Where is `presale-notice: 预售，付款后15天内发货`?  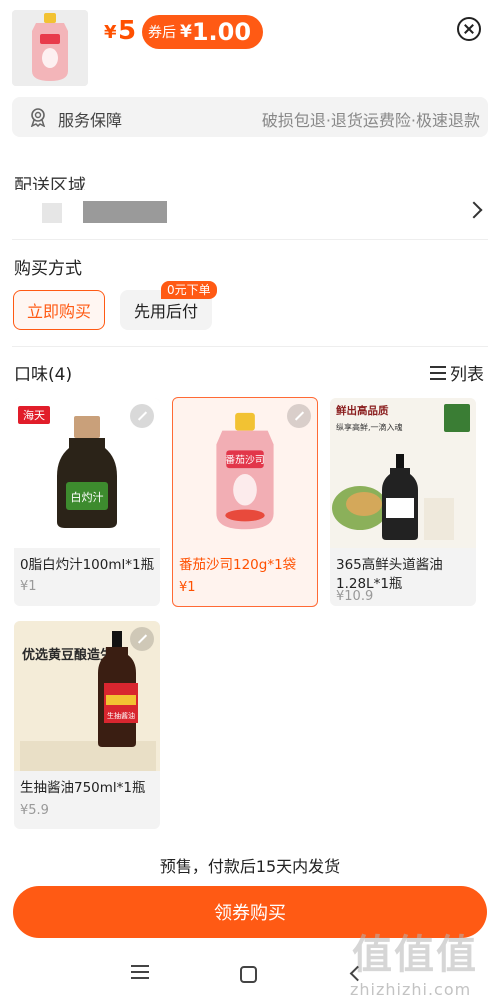 presale-notice: 预售，付款后15天内发货 is located at coordinates (250, 866).